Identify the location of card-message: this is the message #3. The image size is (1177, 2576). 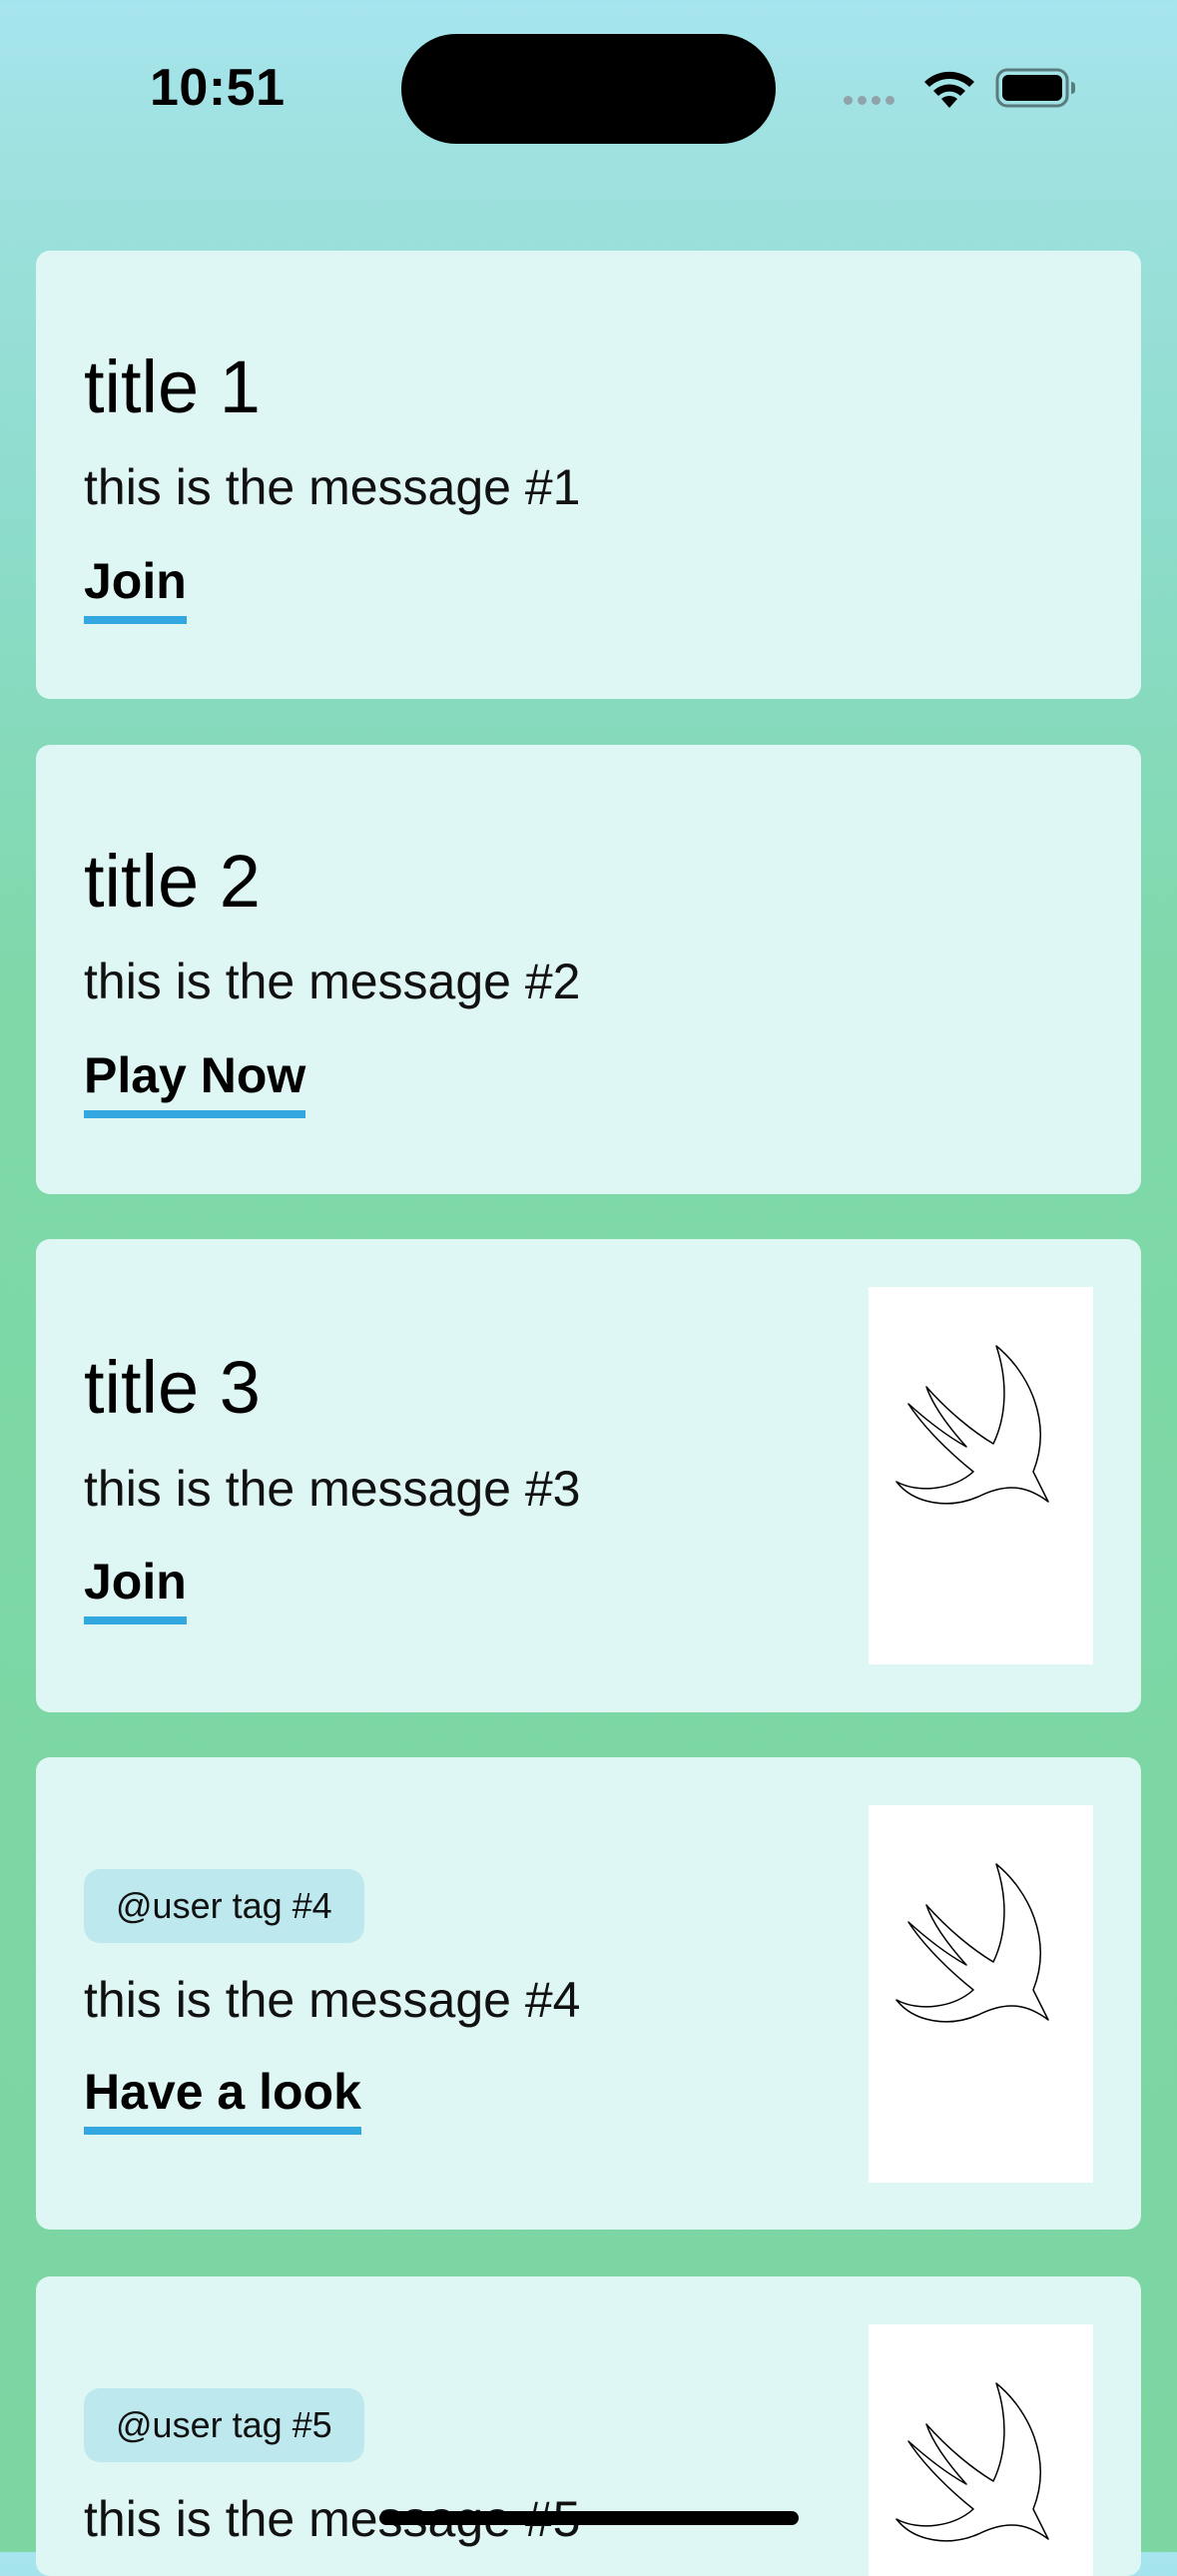
(333, 1489).